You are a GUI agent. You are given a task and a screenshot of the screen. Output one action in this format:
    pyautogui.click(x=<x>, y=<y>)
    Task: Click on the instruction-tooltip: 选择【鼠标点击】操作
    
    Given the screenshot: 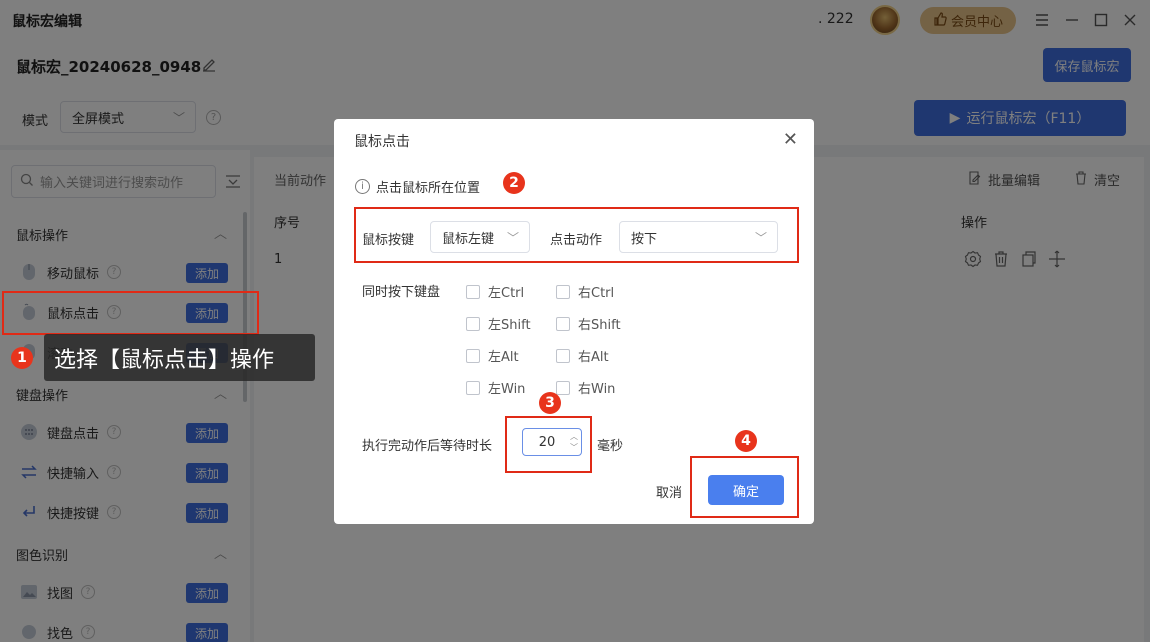 What is the action you would take?
    pyautogui.click(x=179, y=357)
    